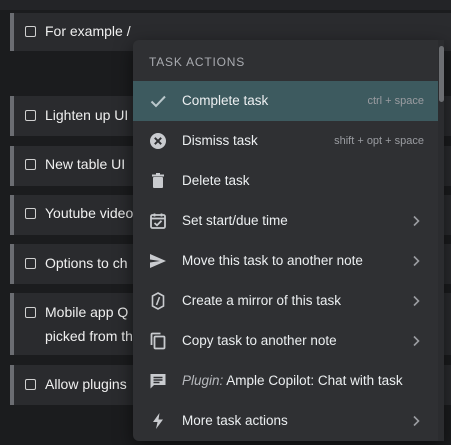 This screenshot has width=451, height=445. What do you see at coordinates (272, 260) in the screenshot?
I see `menu-item-label: Move this task to another note` at bounding box center [272, 260].